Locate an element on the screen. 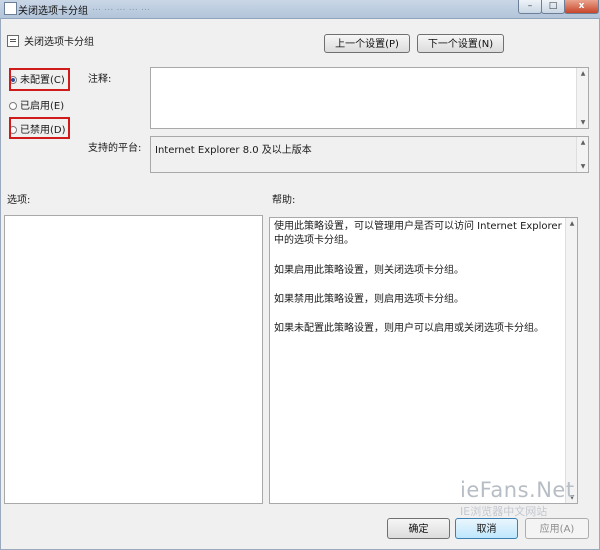 This screenshot has height=550, width=600. close-button: x is located at coordinates (581, 7).